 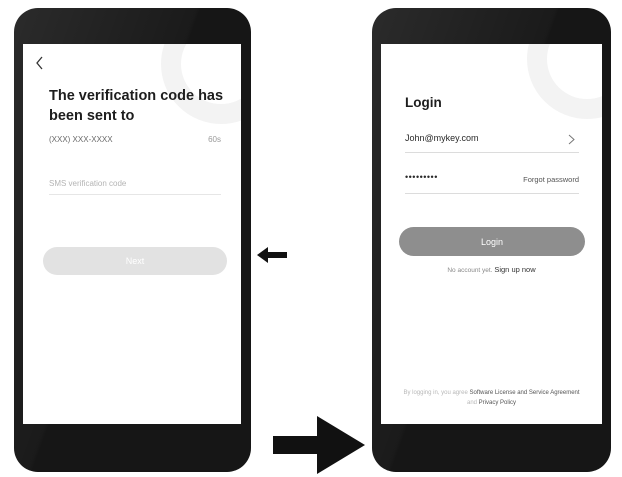 What do you see at coordinates (435, 393) in the screenshot?
I see `agreement-prefix: By logging in, you agree` at bounding box center [435, 393].